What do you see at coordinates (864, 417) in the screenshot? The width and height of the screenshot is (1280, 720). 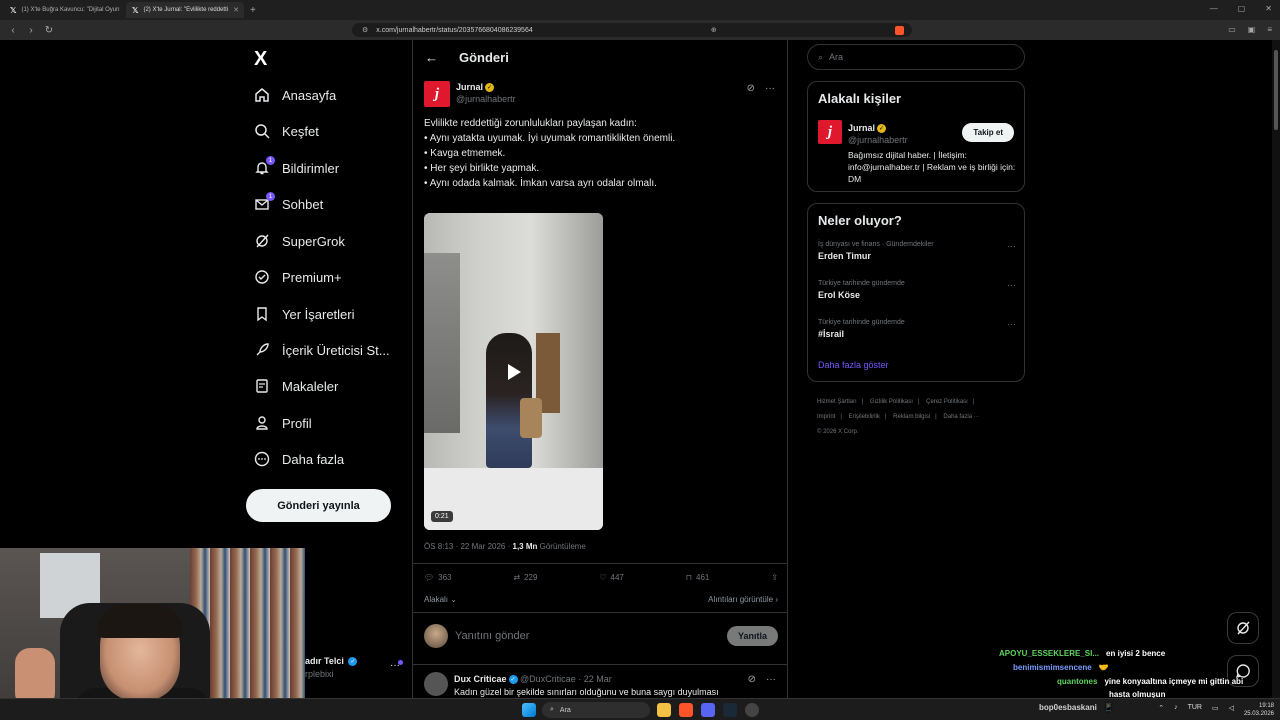 I see `footer-link: Erişilebilirlik` at bounding box center [864, 417].